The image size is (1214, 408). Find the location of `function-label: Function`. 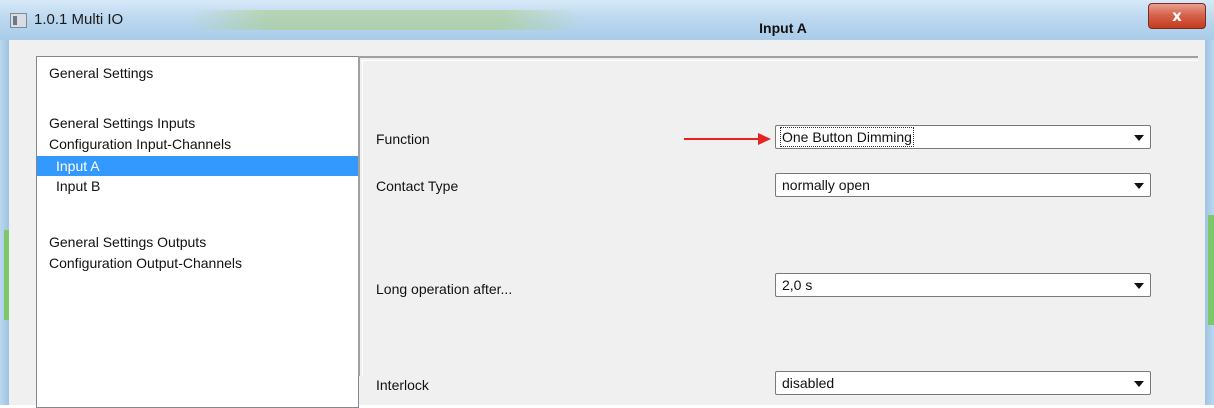

function-label: Function is located at coordinates (403, 139).